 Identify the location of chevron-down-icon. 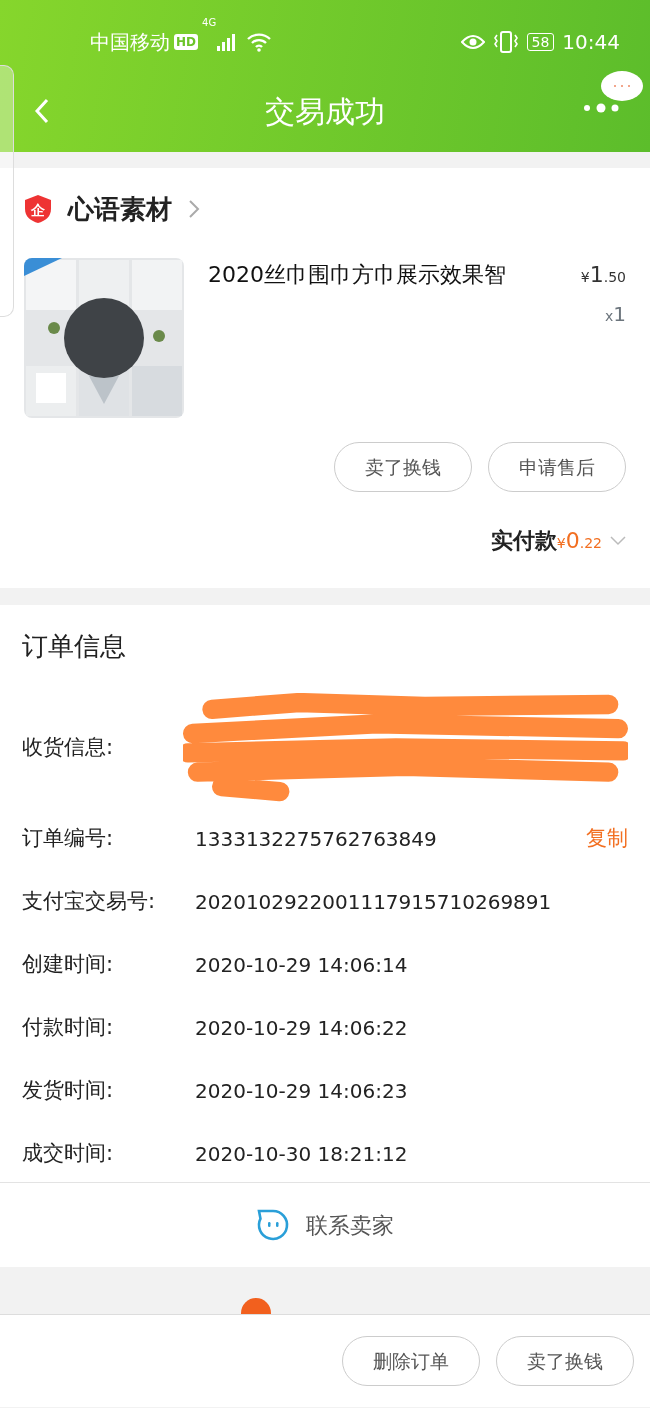
(618, 540).